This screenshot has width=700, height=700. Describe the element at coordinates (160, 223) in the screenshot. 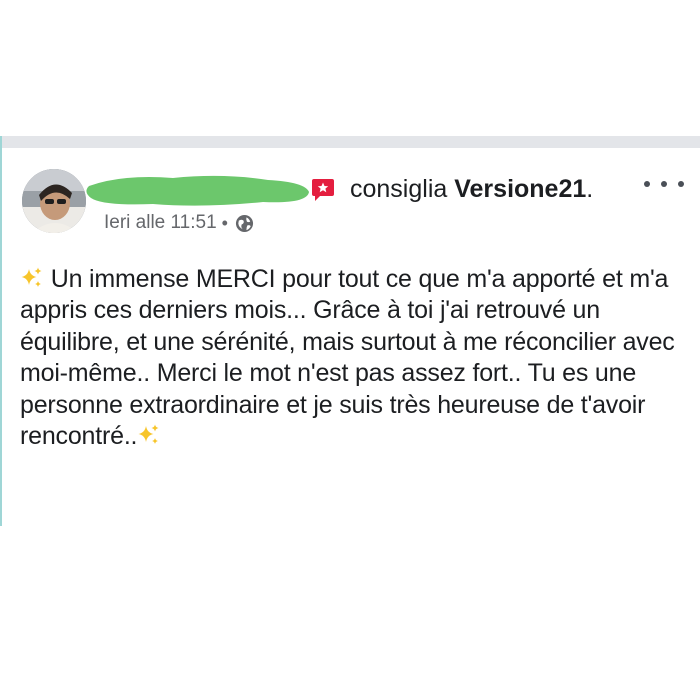

I see `post-timestamp: Ieri alle 11:51` at that location.